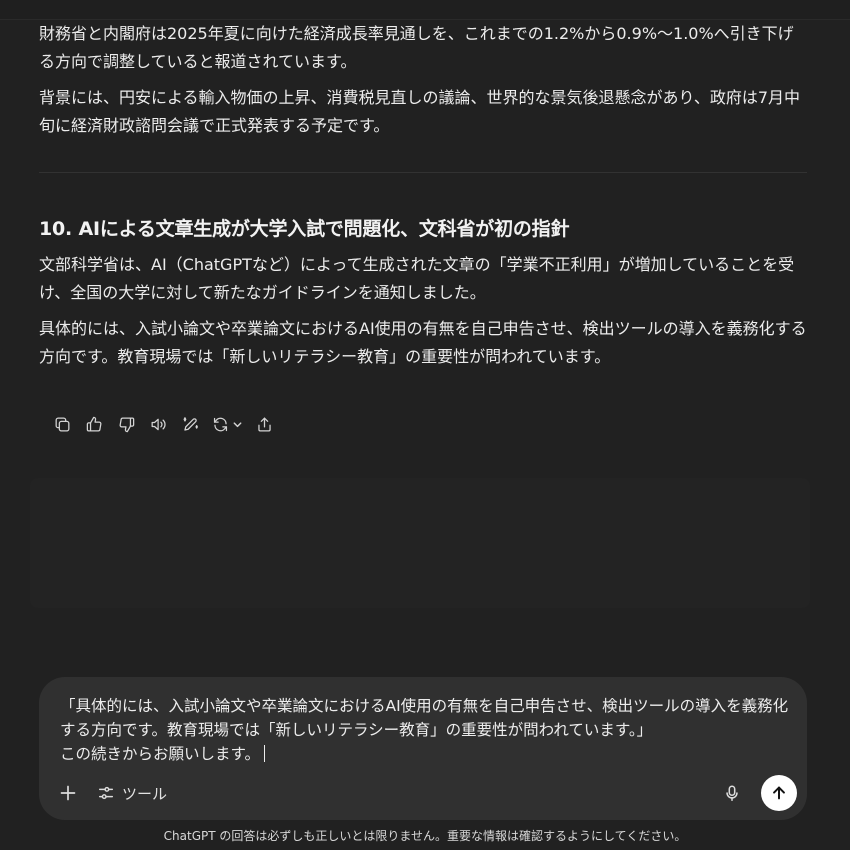 The height and width of the screenshot is (850, 850). I want to click on tools-label: ツール, so click(145, 793).